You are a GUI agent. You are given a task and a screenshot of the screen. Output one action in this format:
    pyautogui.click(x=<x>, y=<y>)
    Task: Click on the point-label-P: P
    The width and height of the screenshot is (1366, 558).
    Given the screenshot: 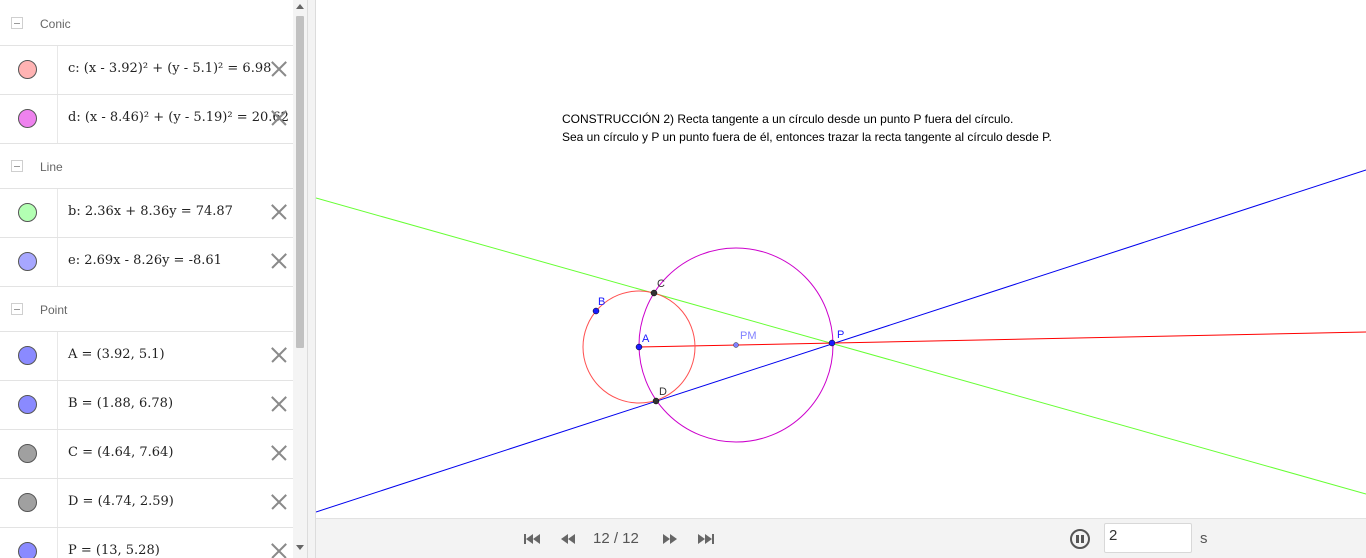 What is the action you would take?
    pyautogui.click(x=840, y=335)
    